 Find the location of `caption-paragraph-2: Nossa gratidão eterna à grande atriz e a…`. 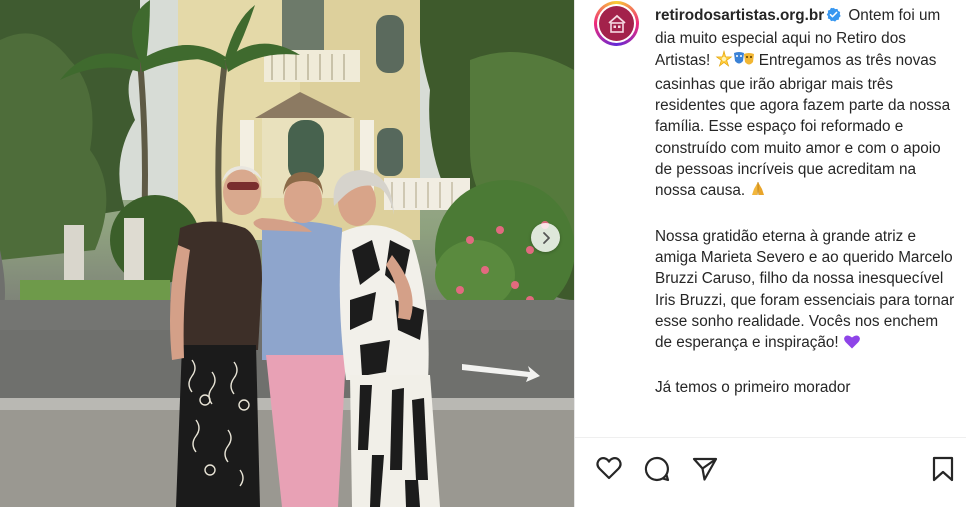

caption-paragraph-2: Nossa gratidão eterna à grande atriz e a… is located at coordinates (805, 291).